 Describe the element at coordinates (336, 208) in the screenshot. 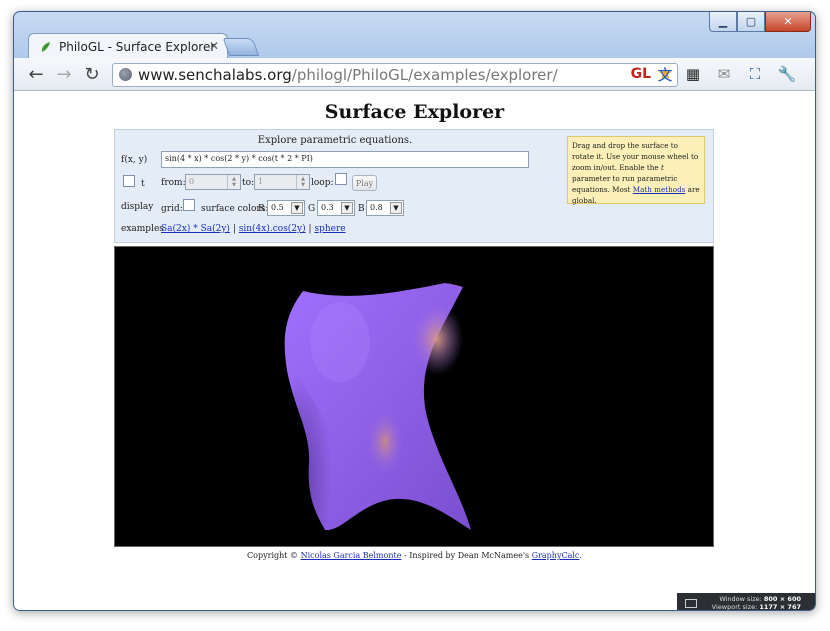

I see `g-select: 0.3 ▼` at that location.